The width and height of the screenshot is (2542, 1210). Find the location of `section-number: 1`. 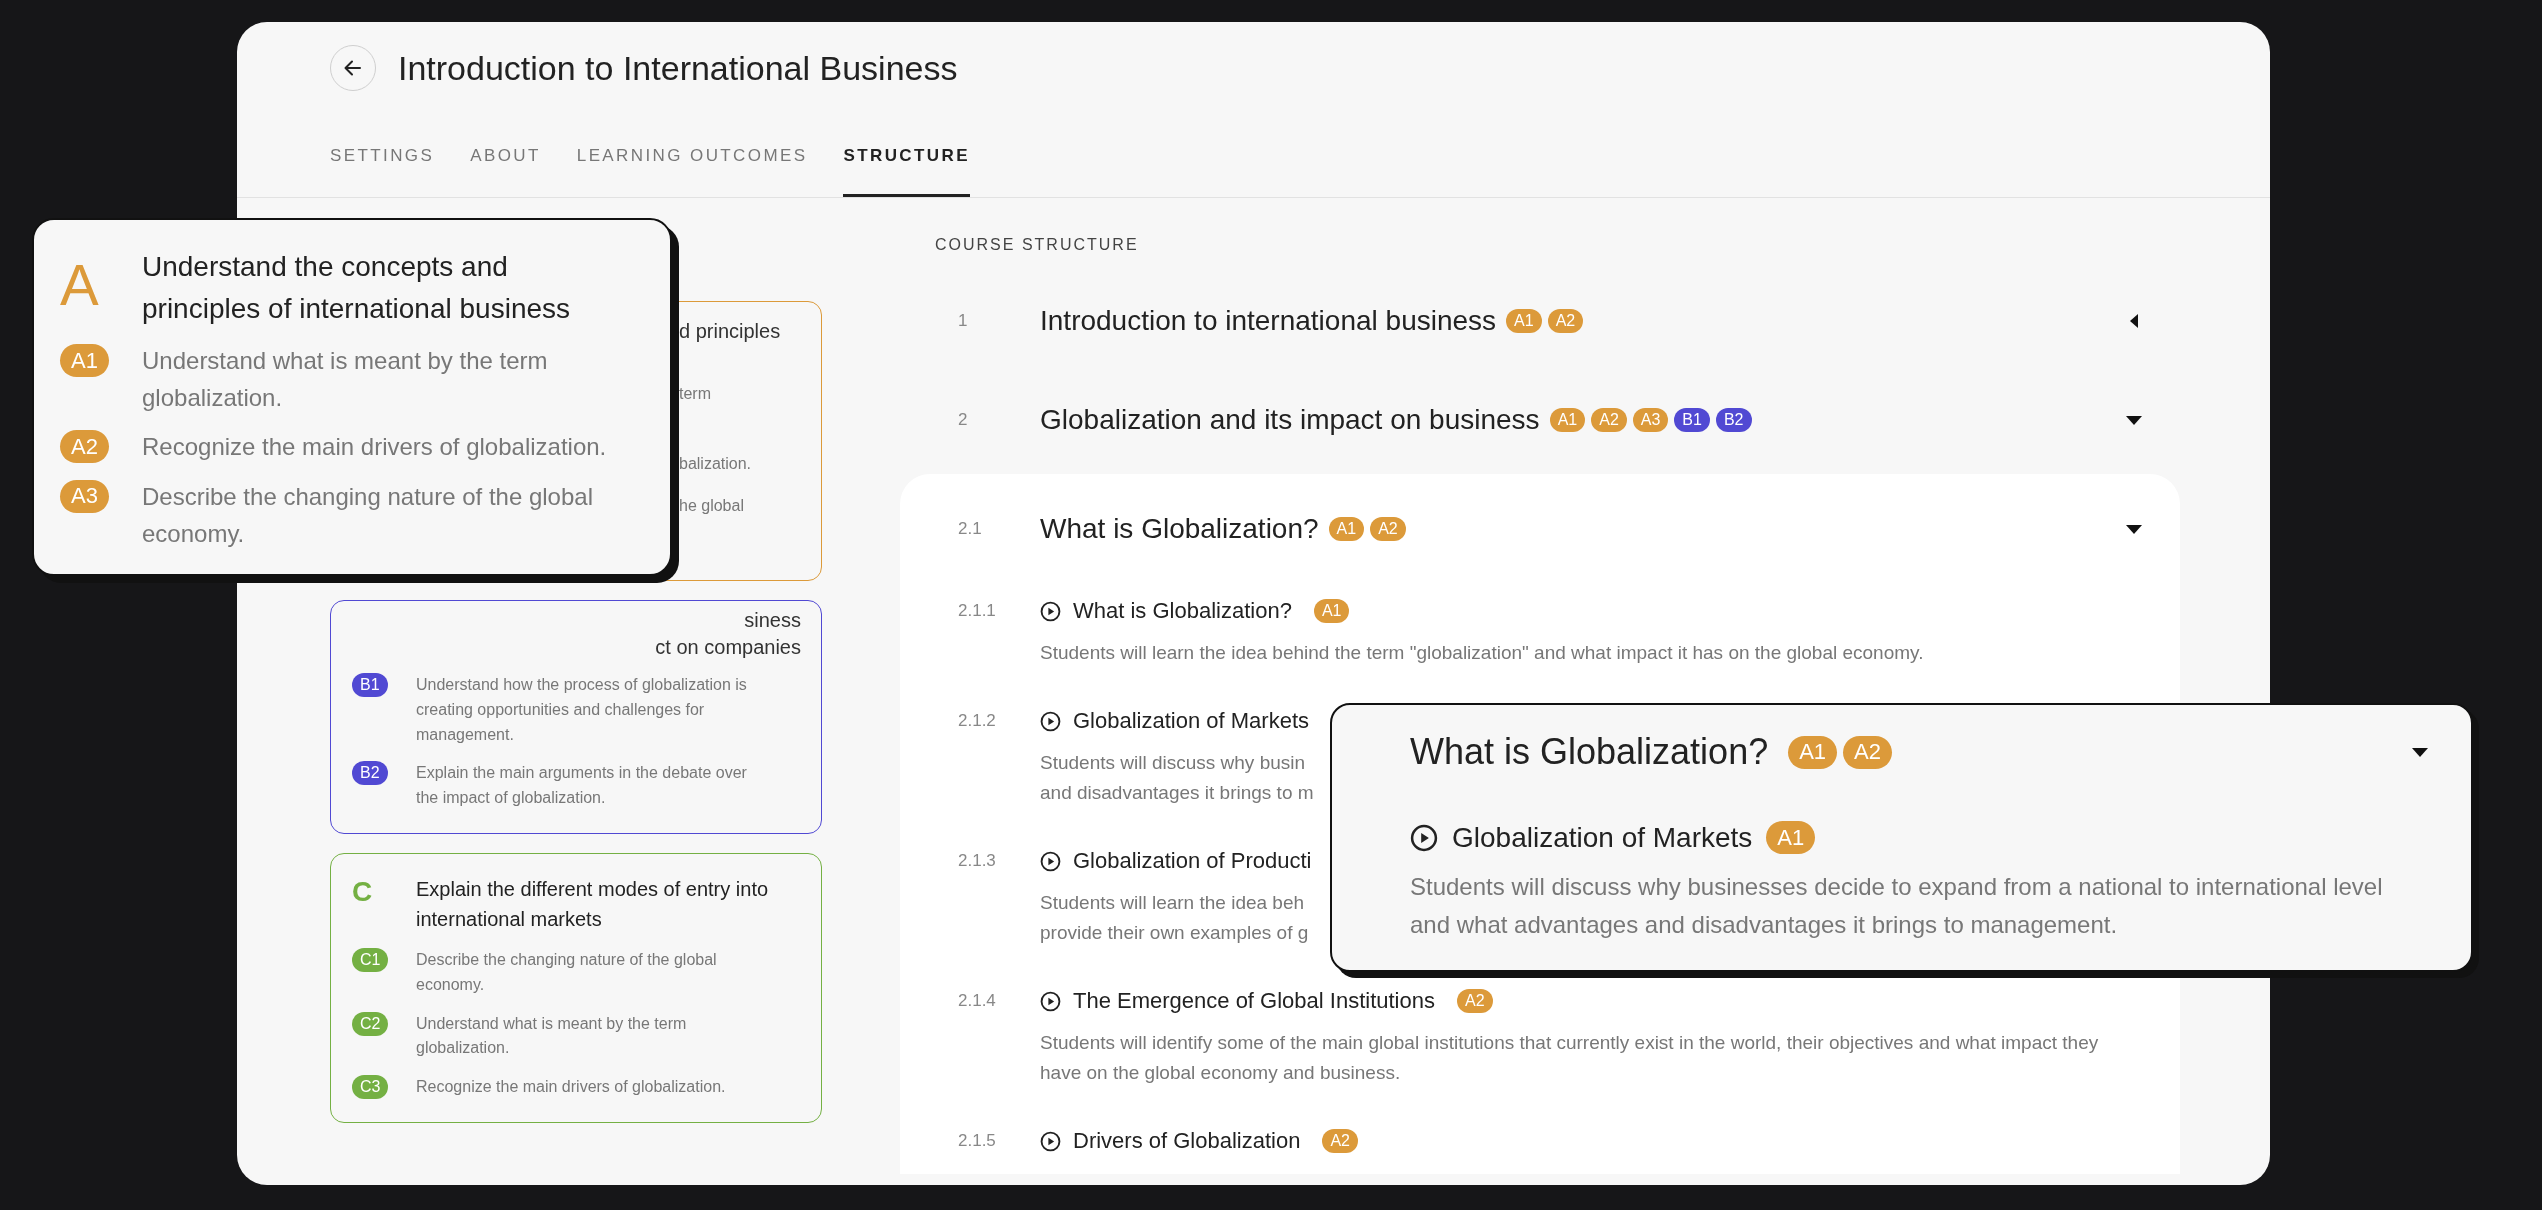

section-number: 1 is located at coordinates (963, 321).